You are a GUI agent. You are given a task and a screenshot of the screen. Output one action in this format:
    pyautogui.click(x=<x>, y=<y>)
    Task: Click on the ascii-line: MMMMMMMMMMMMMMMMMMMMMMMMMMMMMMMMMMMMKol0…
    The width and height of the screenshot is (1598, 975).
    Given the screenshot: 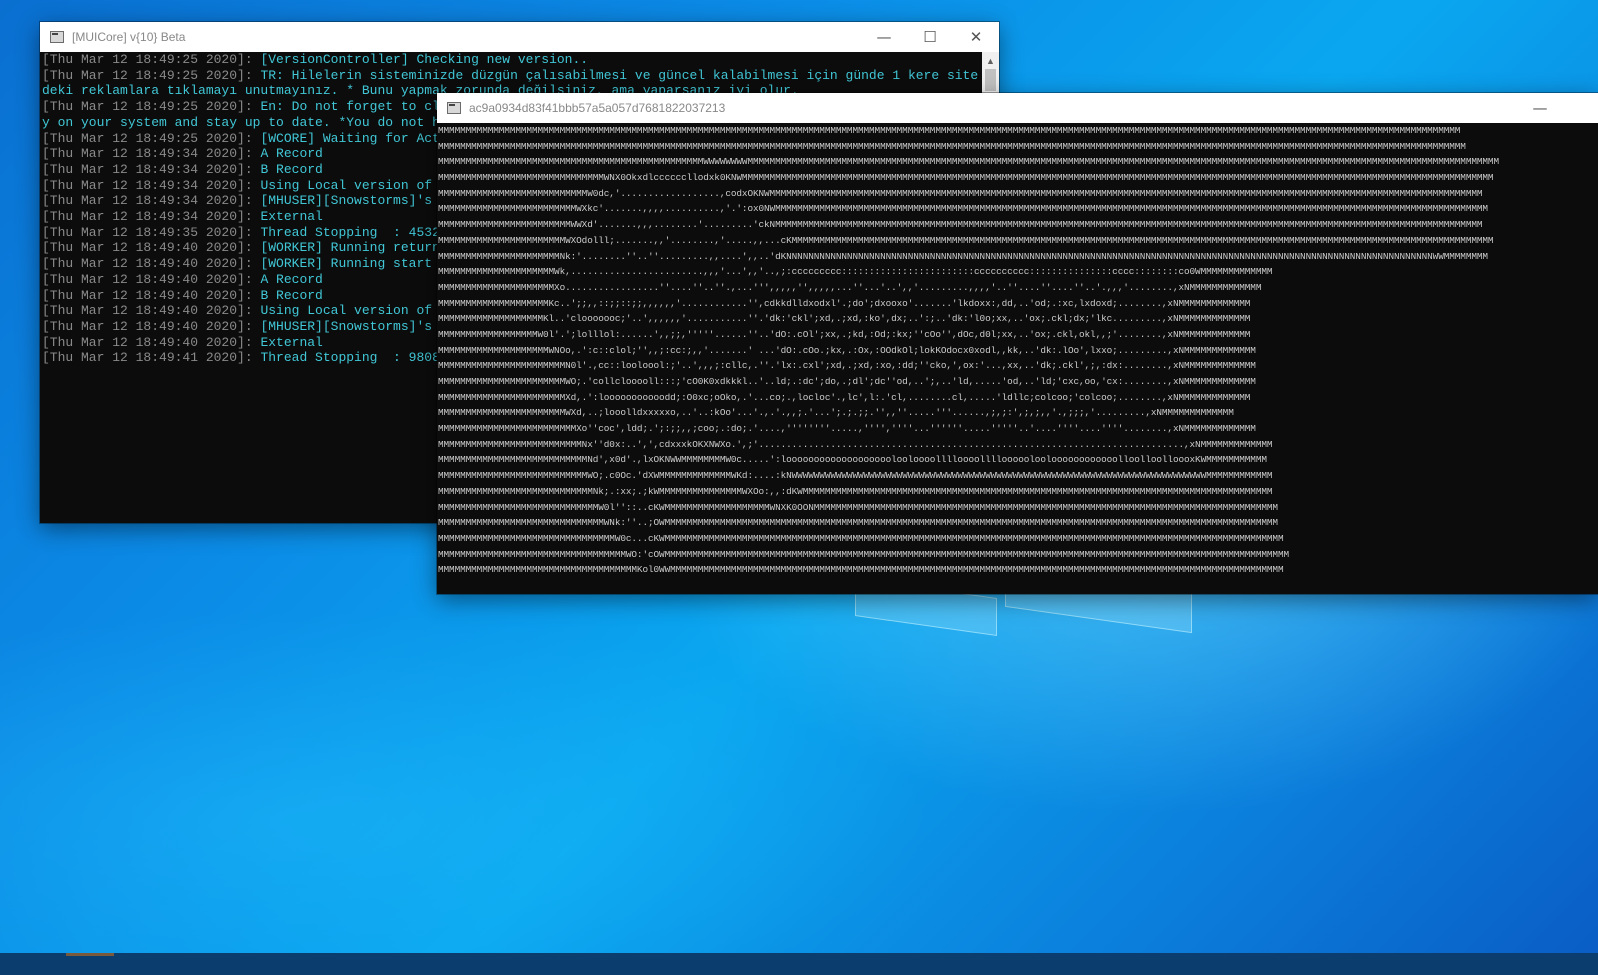 What is the action you would take?
    pyautogui.click(x=861, y=570)
    